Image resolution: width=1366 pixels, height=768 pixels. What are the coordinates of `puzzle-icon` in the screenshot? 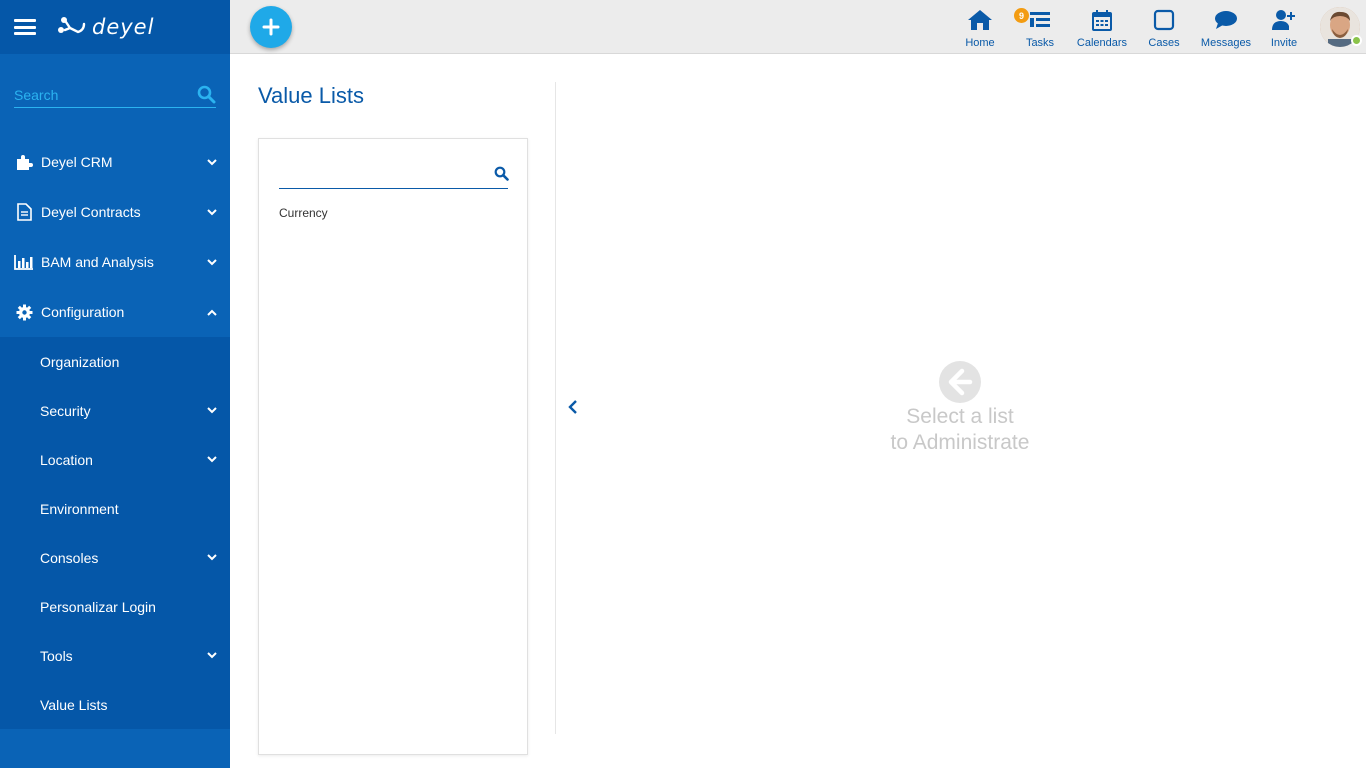 It's located at (24, 162).